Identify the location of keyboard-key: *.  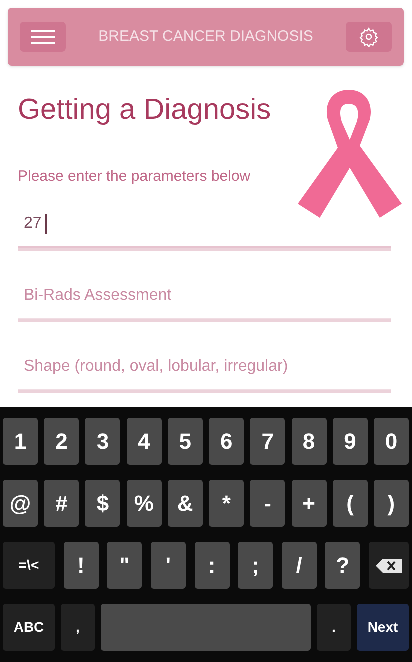
(226, 503).